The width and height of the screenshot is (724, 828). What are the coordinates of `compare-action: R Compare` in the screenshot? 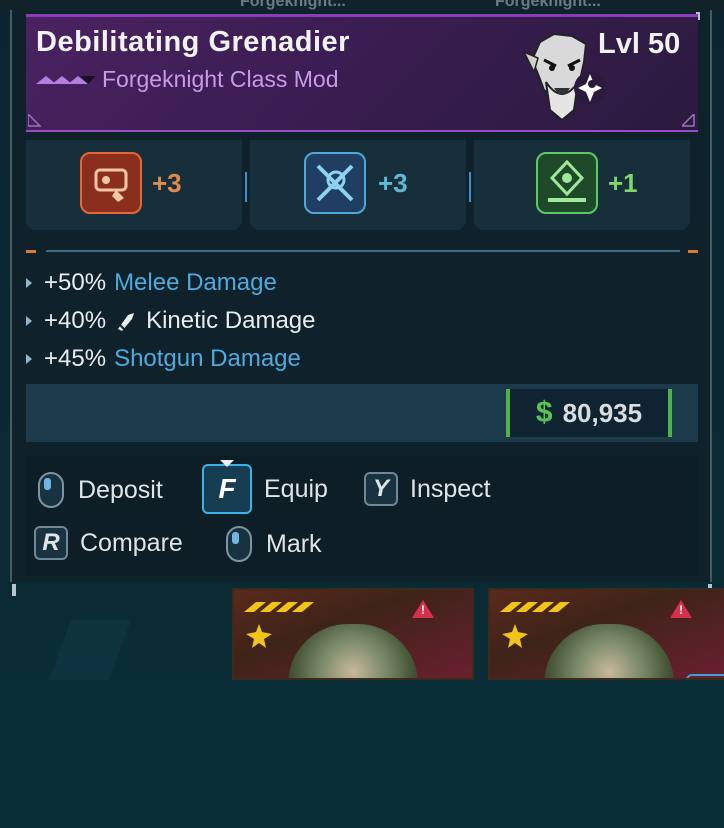 It's located at (108, 543).